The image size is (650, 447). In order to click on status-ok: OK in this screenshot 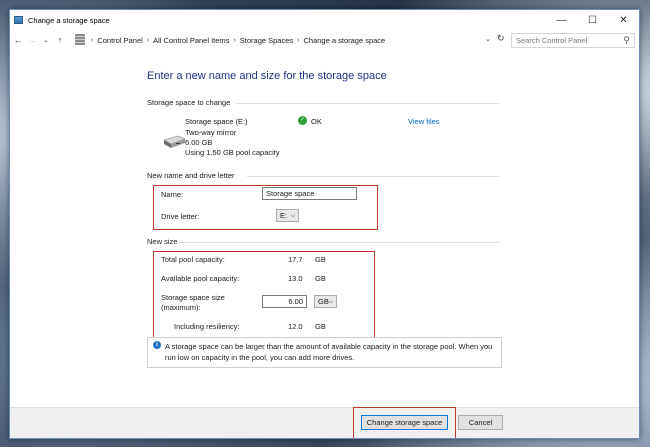, I will do `click(316, 121)`.